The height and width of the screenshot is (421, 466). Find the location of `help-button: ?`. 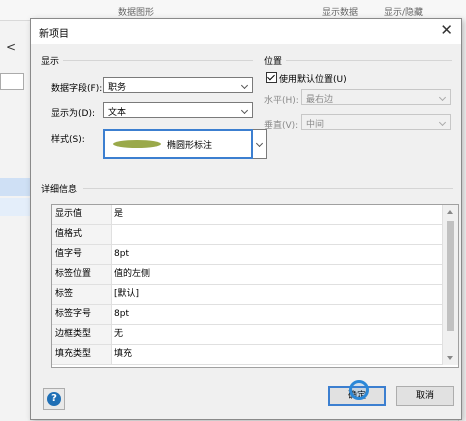

help-button: ? is located at coordinates (54, 399).